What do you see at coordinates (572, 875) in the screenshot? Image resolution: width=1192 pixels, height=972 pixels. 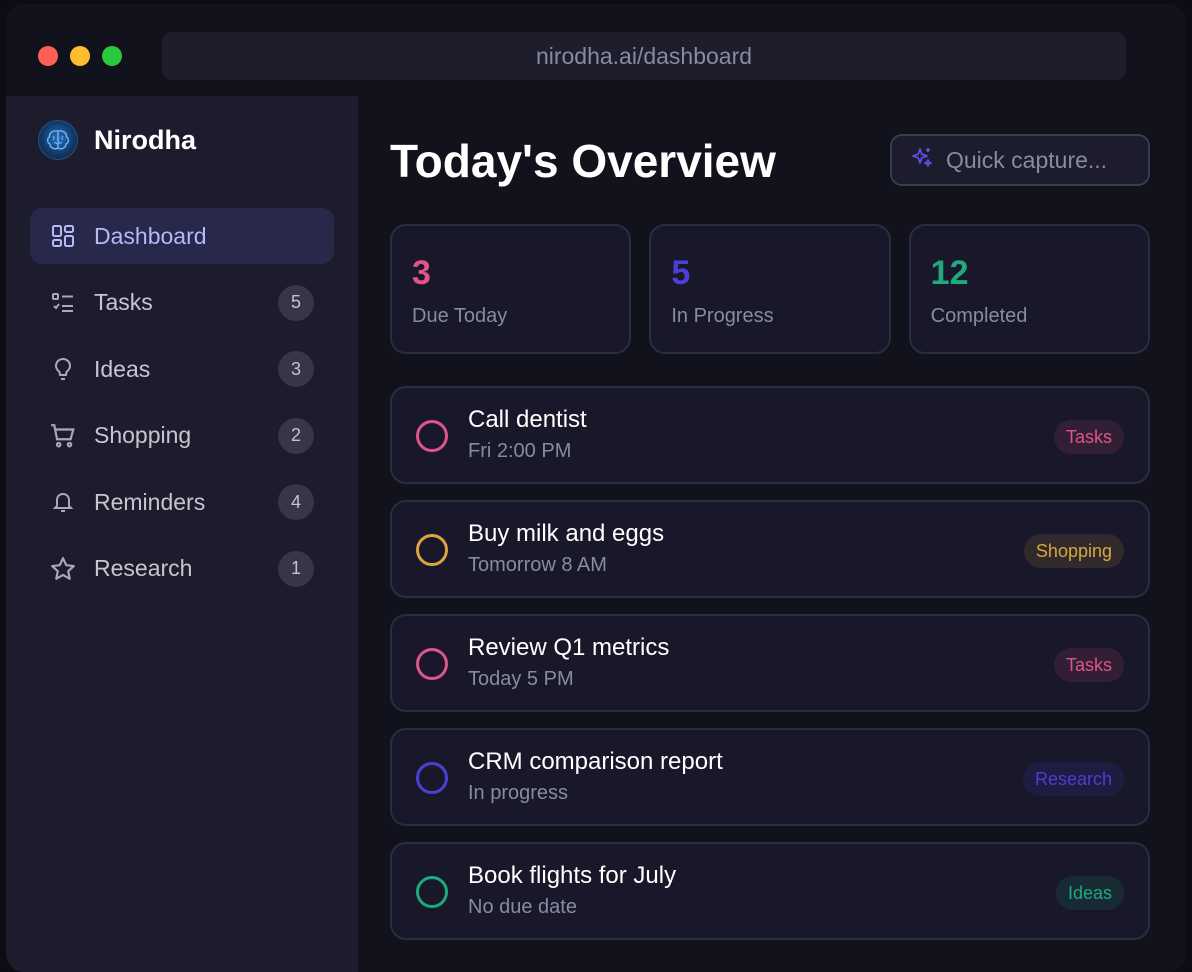 I see `task-title: Book flights for July` at bounding box center [572, 875].